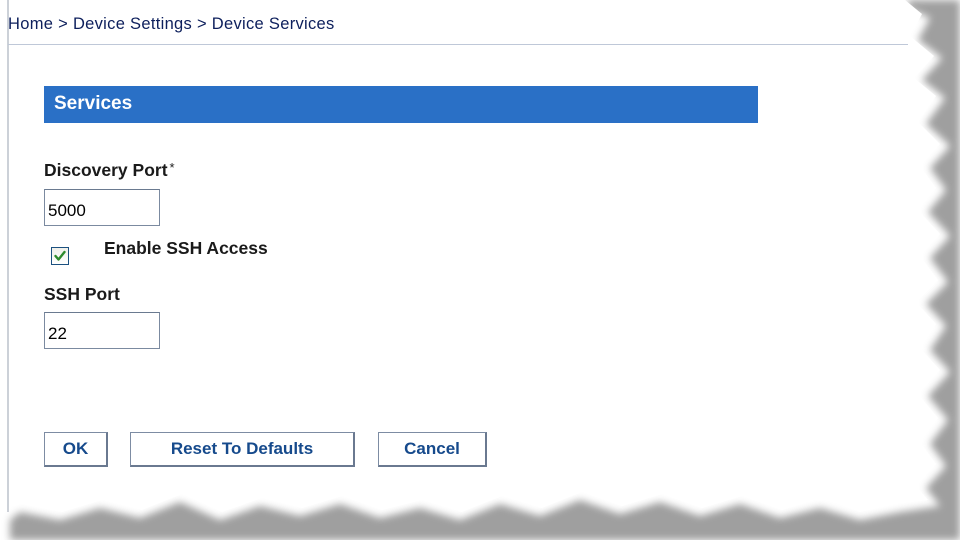  I want to click on ssh-port-label: SSH Port, so click(82, 294).